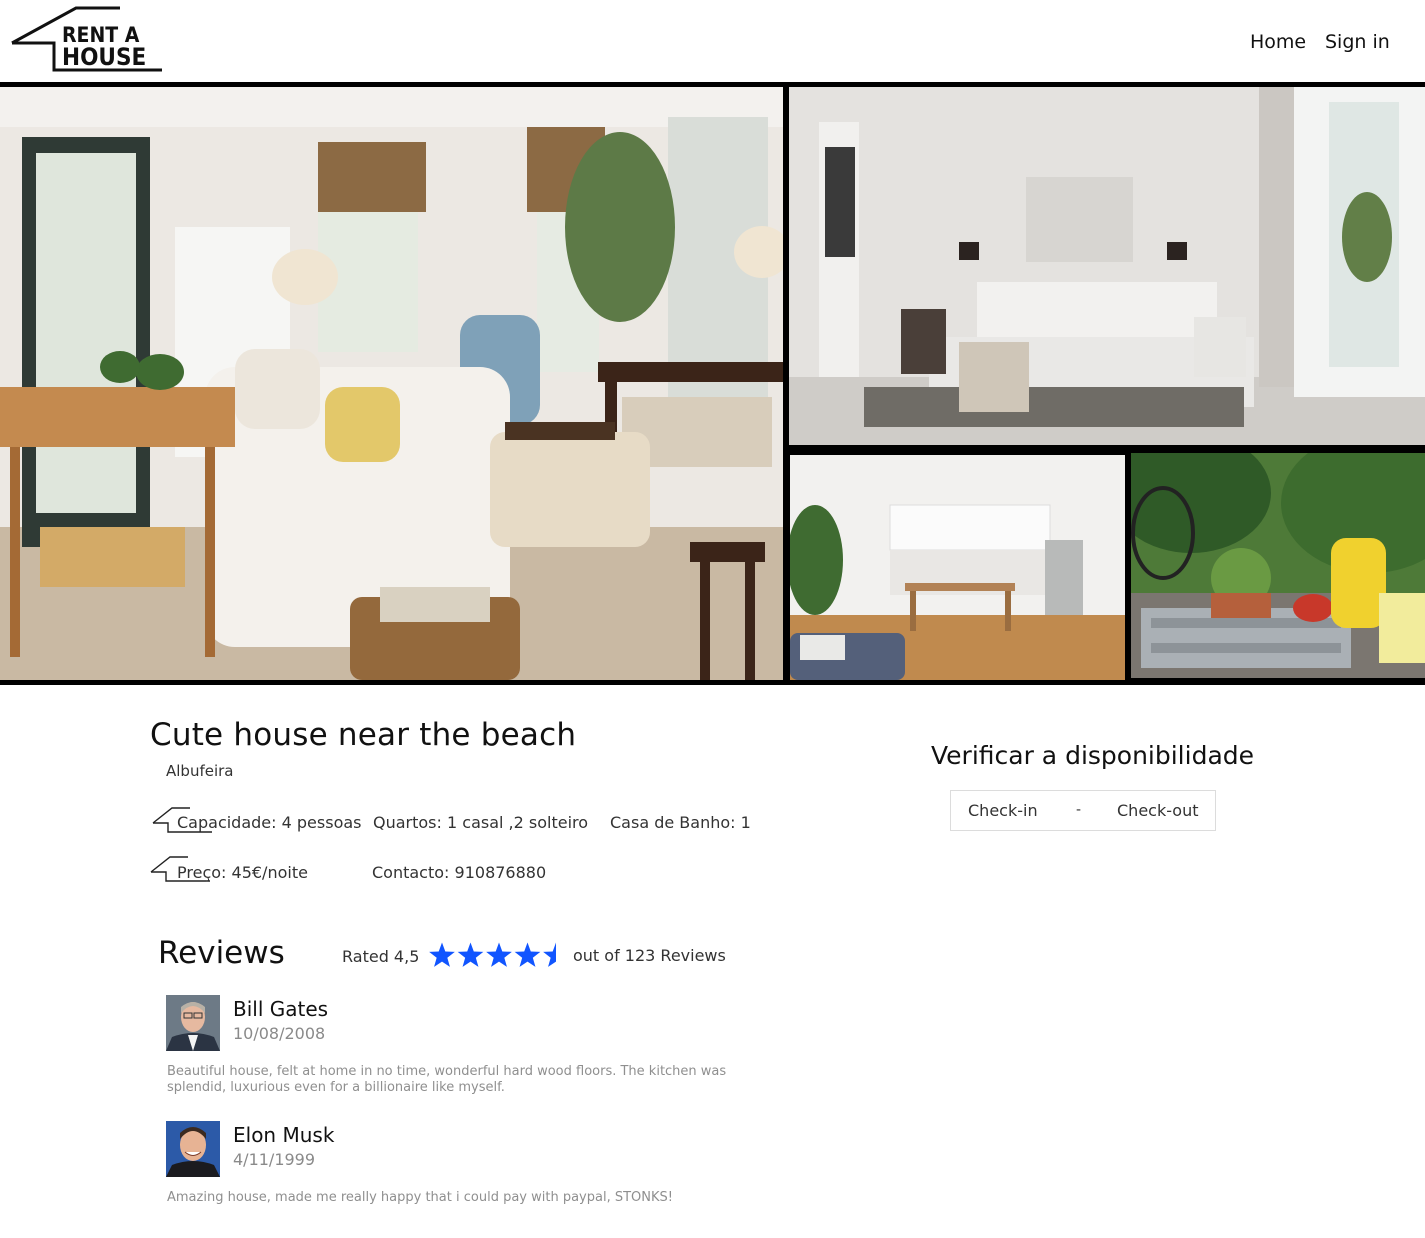  Describe the element at coordinates (274, 1159) in the screenshot. I see `review-date: 4/11/1999` at that location.